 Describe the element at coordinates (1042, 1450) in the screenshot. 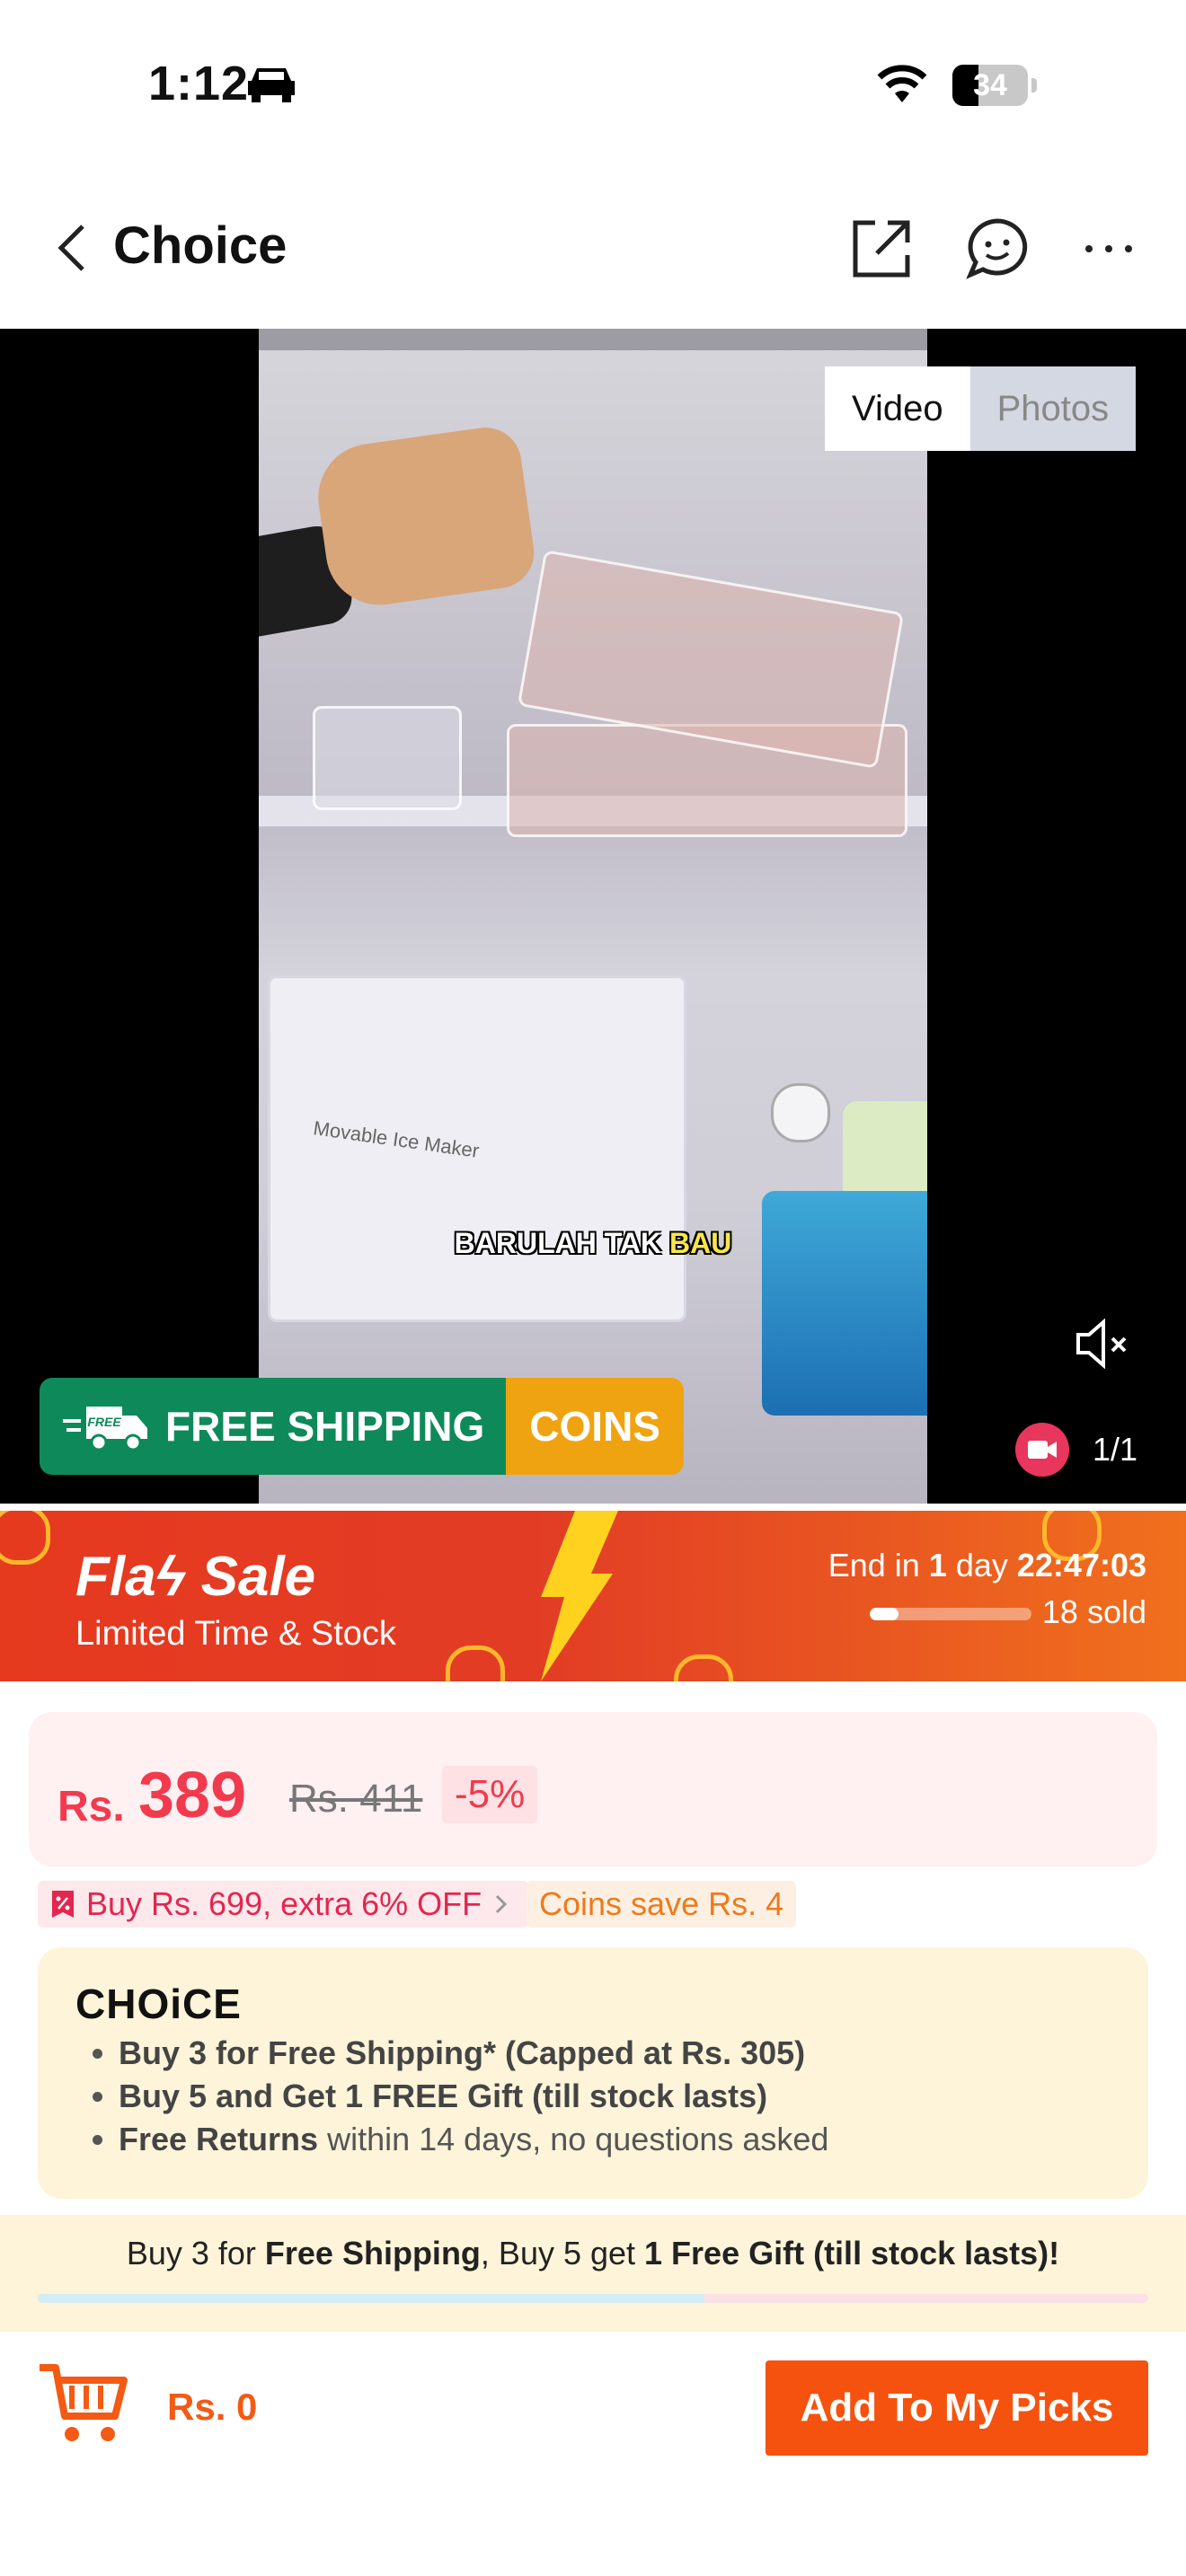

I see `video-camera-icon` at that location.